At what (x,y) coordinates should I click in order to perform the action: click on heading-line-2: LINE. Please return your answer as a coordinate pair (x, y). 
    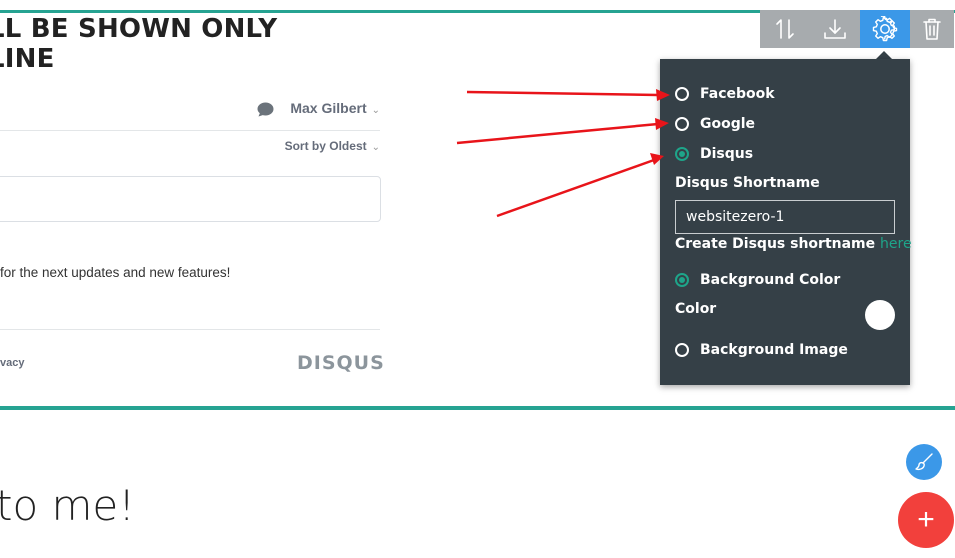
    Looking at the image, I should click on (27, 59).